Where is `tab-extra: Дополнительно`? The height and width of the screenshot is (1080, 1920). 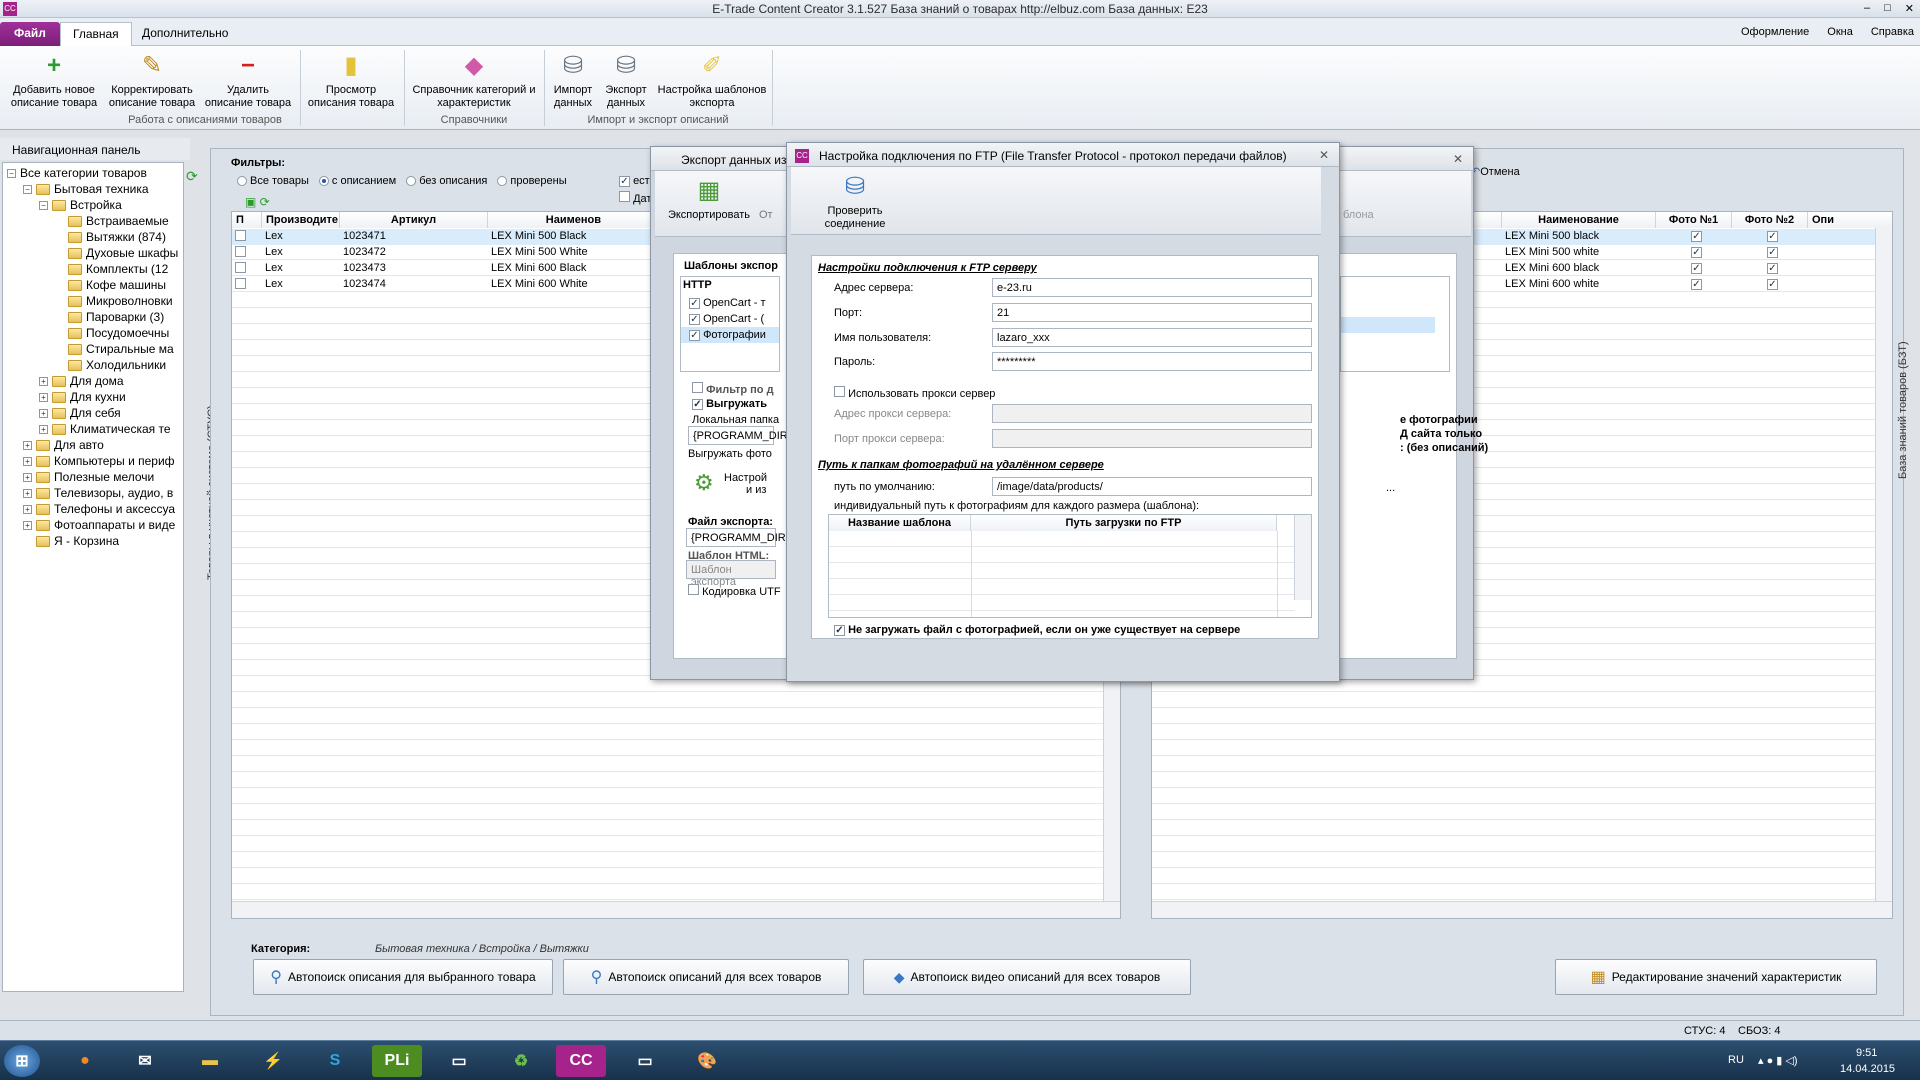 tab-extra: Дополнительно is located at coordinates (185, 34).